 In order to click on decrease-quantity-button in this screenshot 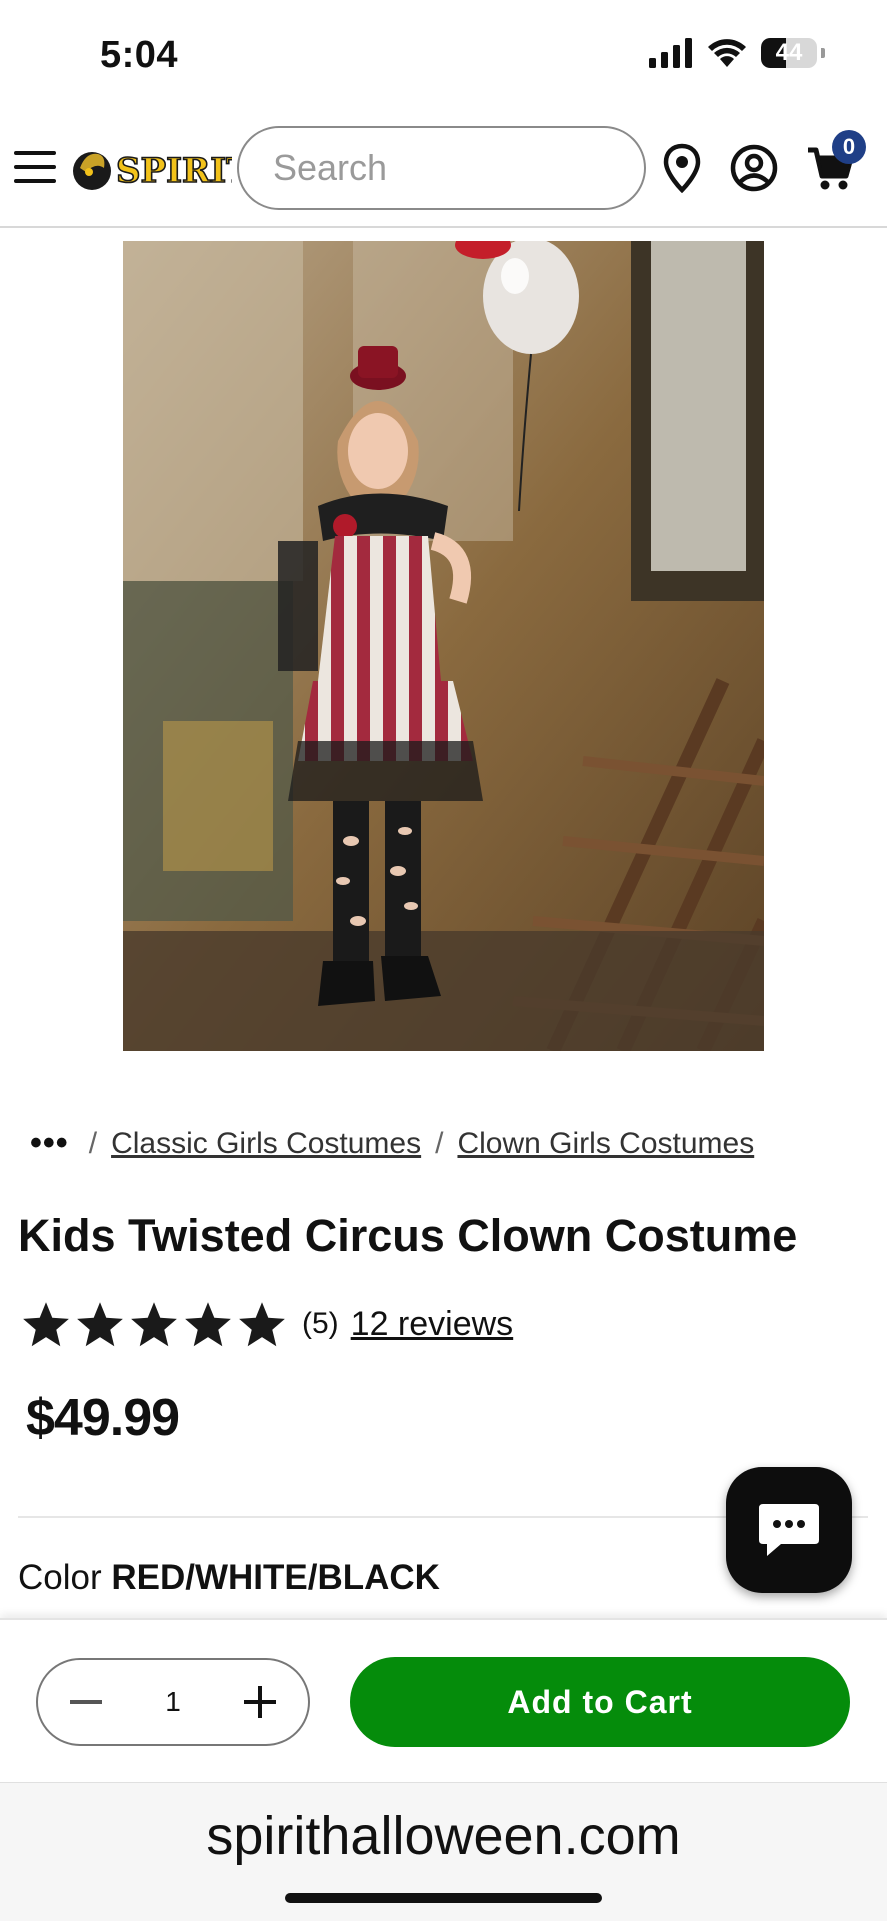, I will do `click(86, 1702)`.